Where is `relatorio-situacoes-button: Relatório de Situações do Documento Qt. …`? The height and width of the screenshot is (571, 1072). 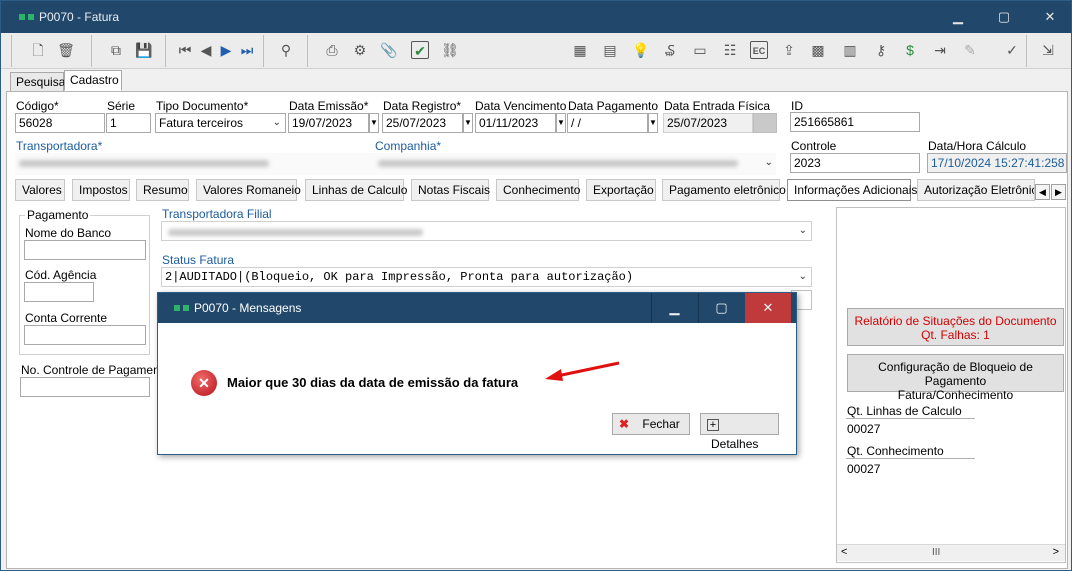 relatorio-situacoes-button: Relatório de Situações do Documento Qt. … is located at coordinates (955, 327).